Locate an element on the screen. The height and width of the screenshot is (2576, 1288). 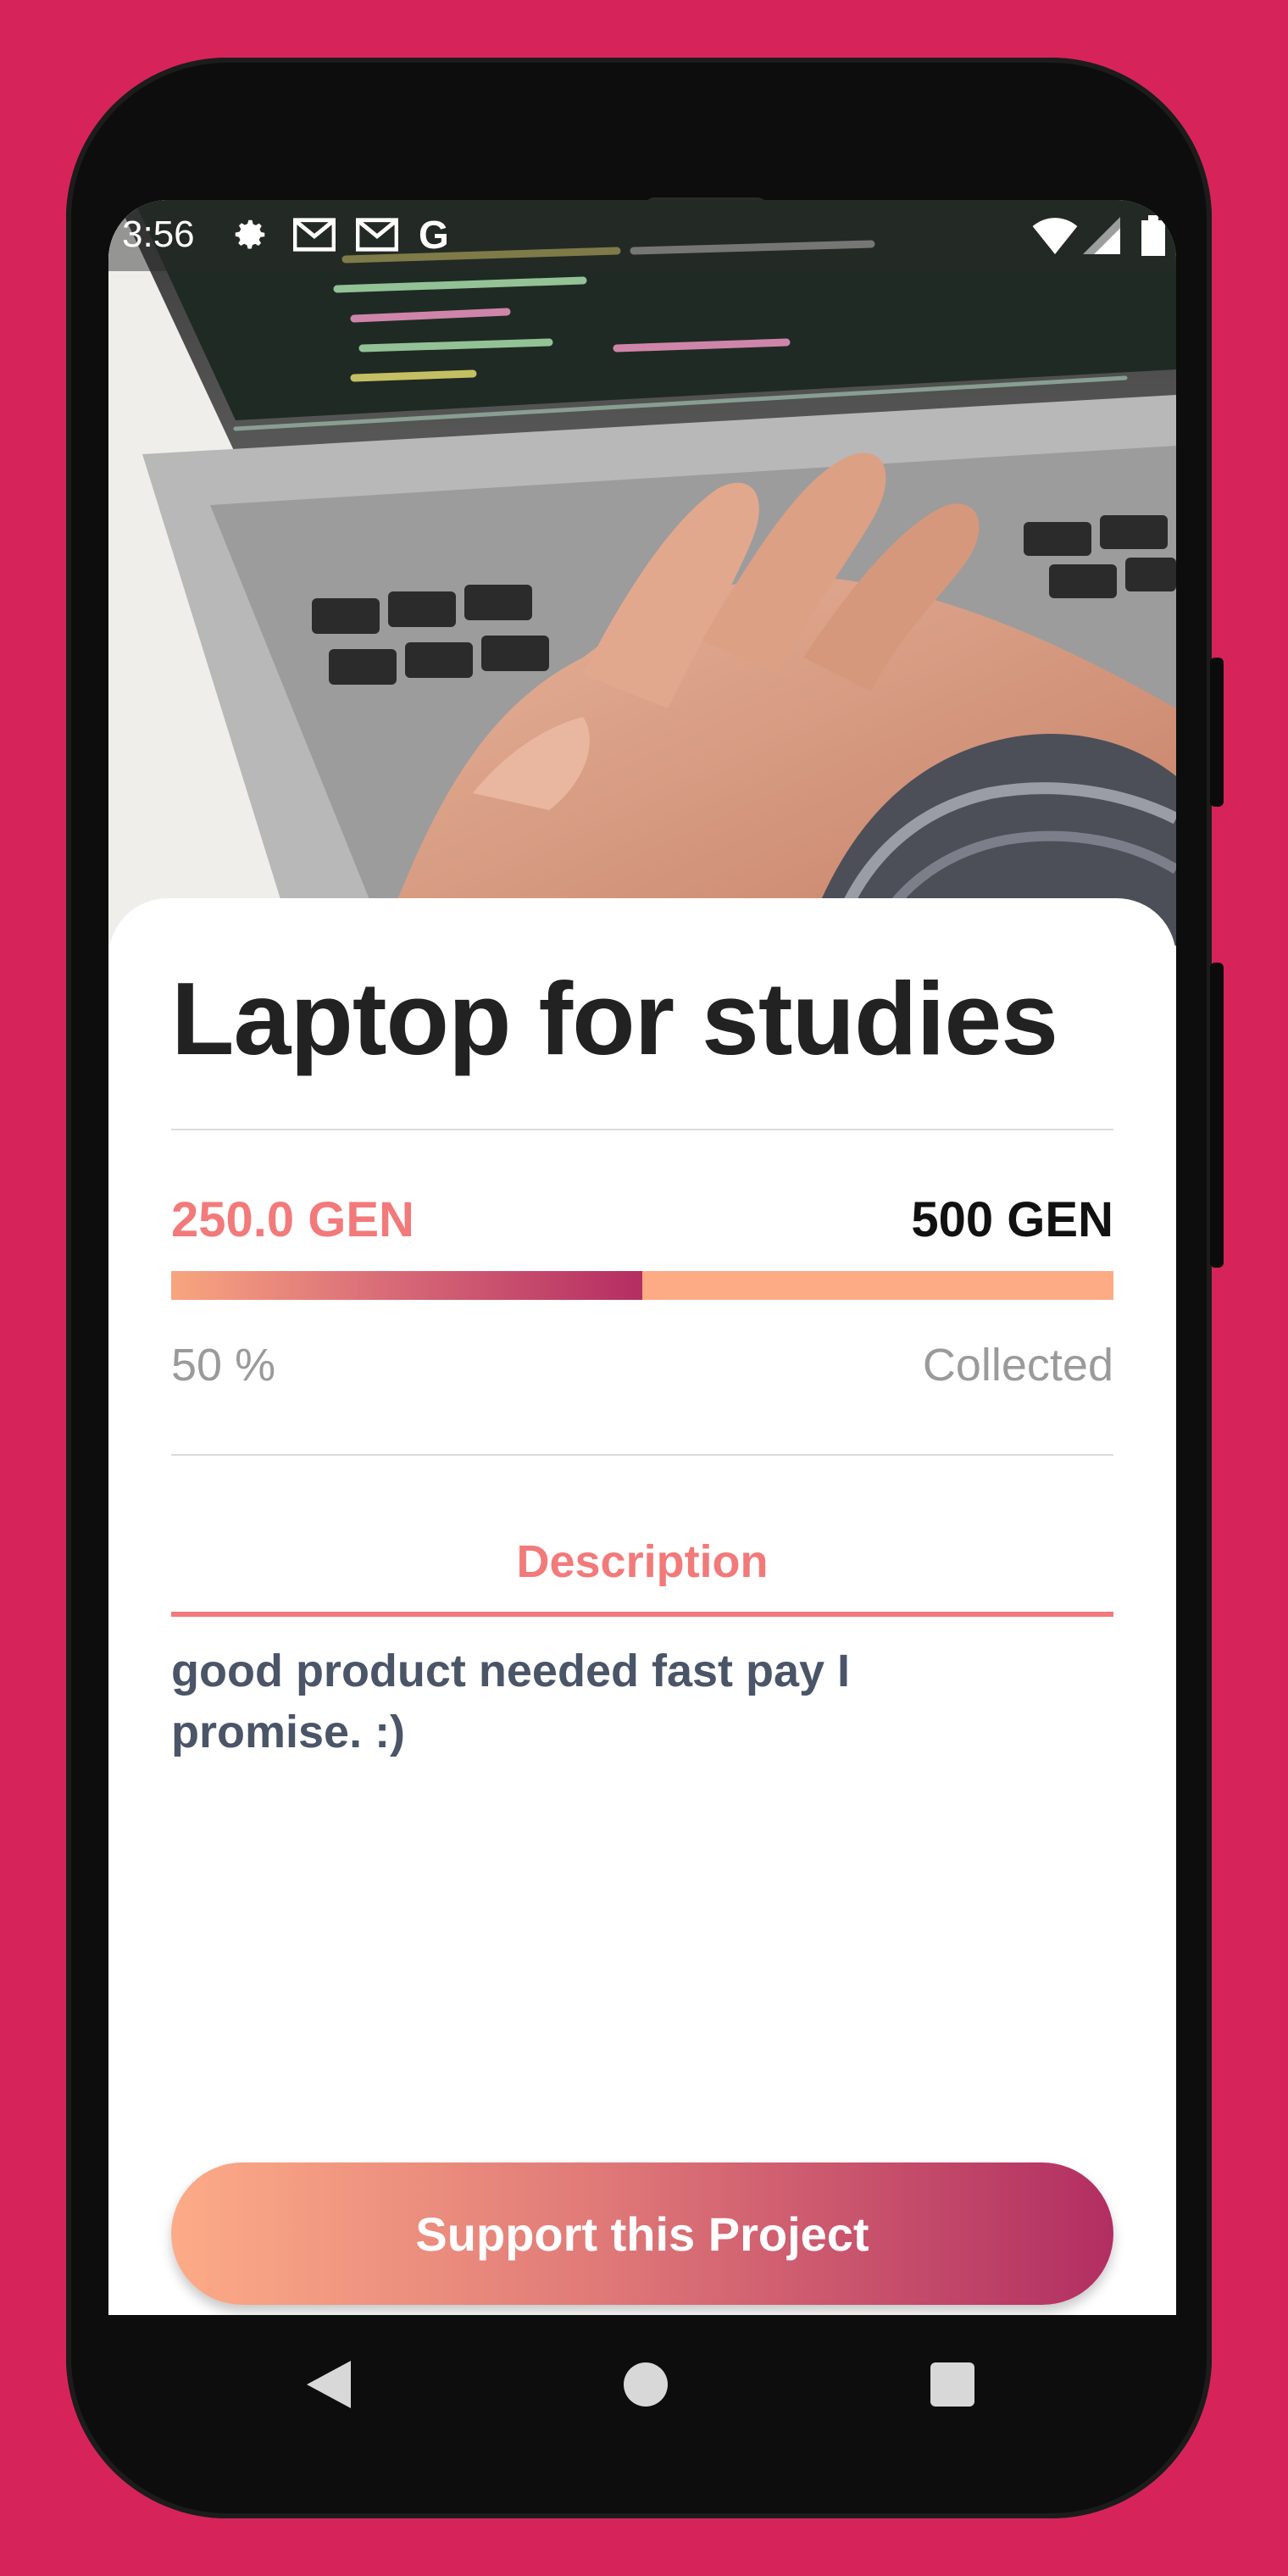
google-icon: G is located at coordinates (434, 235).